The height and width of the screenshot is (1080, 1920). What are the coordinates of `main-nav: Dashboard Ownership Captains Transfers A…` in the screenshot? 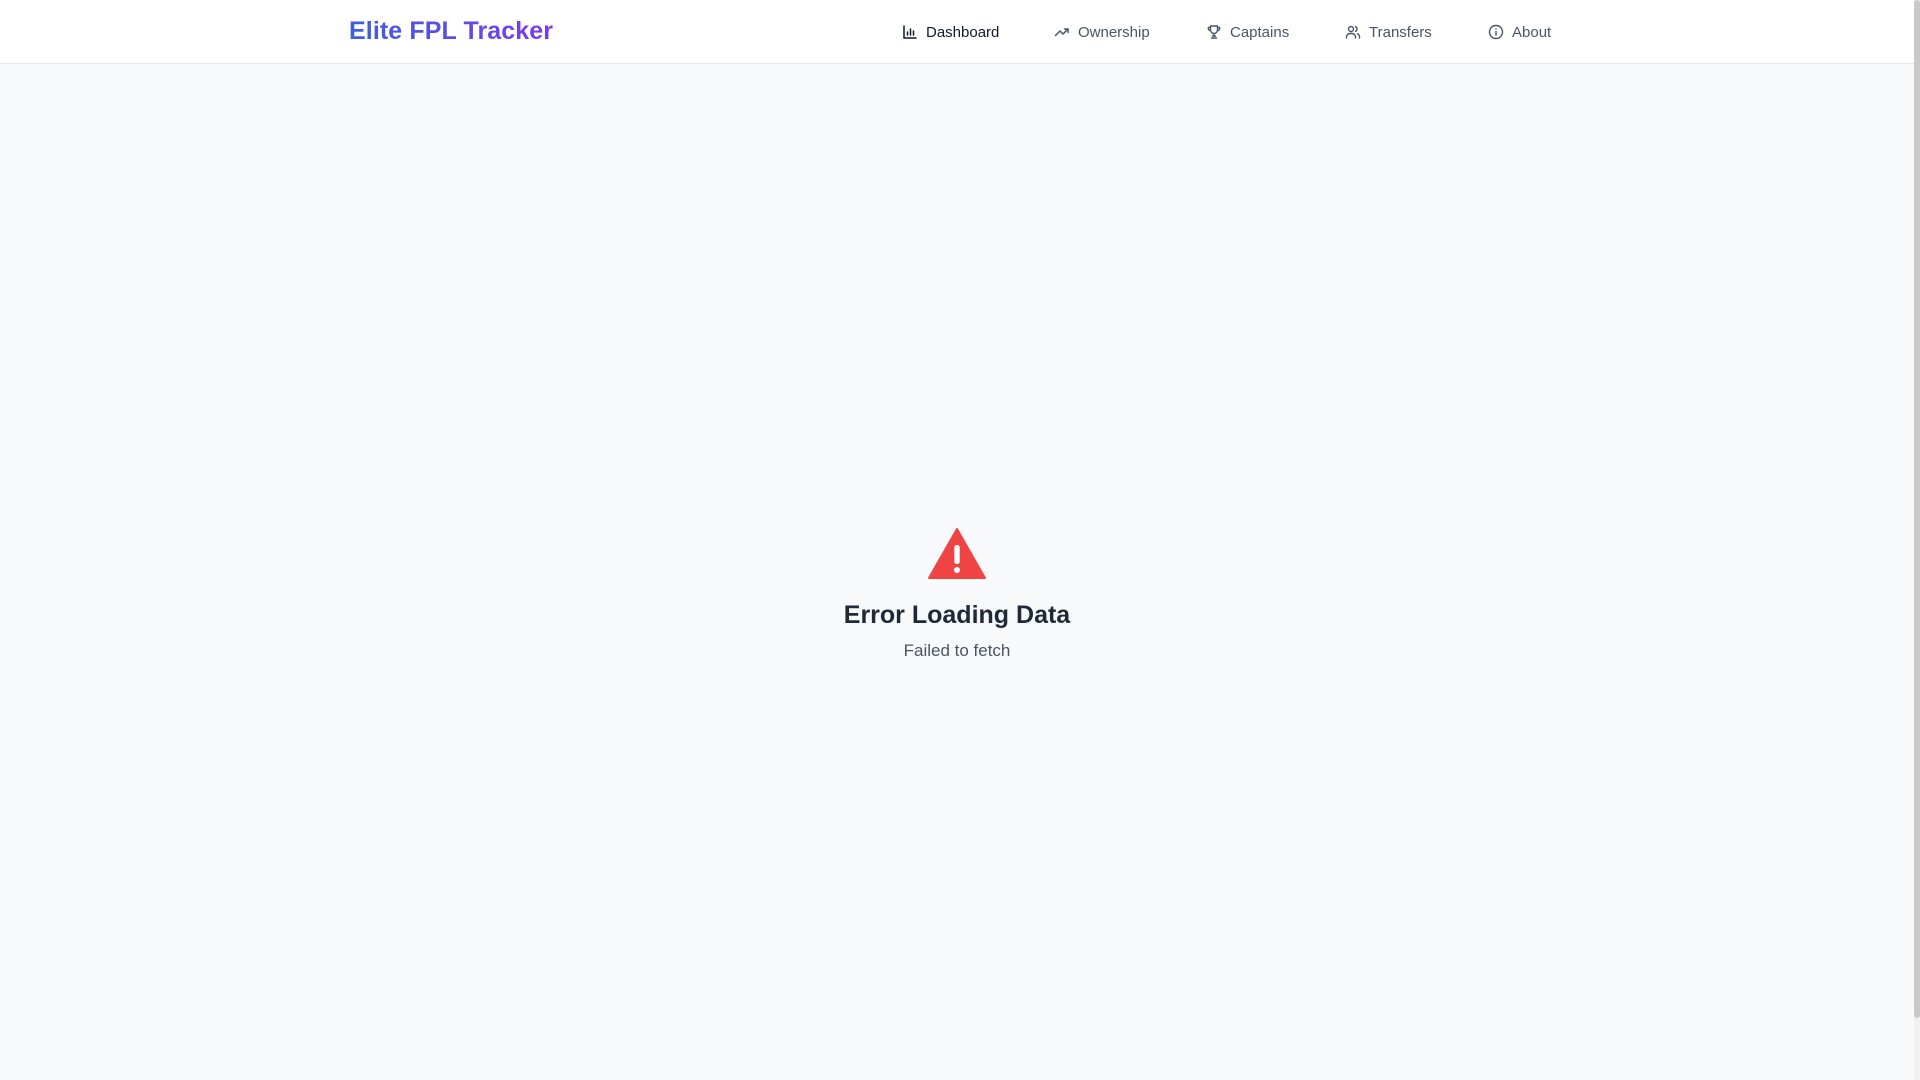 It's located at (957, 31).